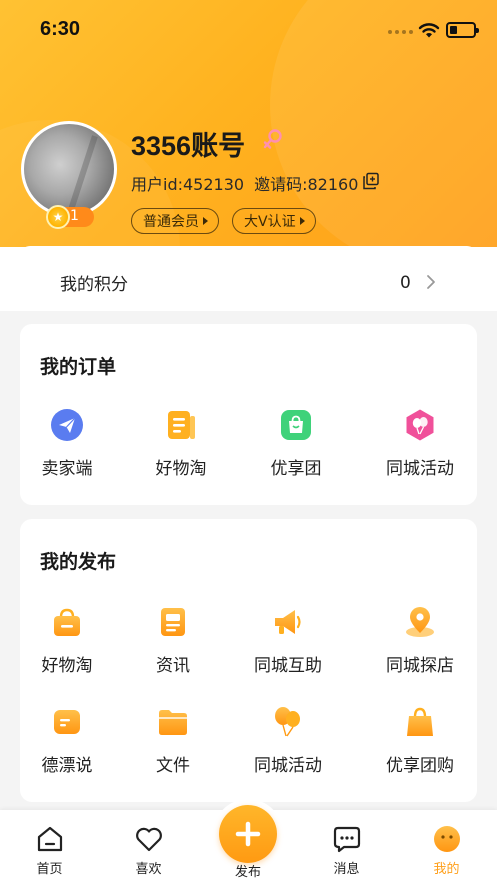 This screenshot has width=497, height=883. I want to click on tab-messages: 消息, so click(346, 846).